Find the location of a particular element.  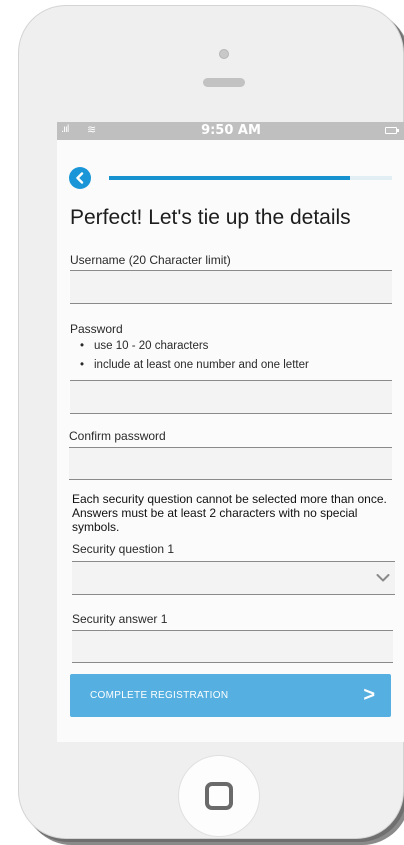

progress-bar is located at coordinates (250, 178).